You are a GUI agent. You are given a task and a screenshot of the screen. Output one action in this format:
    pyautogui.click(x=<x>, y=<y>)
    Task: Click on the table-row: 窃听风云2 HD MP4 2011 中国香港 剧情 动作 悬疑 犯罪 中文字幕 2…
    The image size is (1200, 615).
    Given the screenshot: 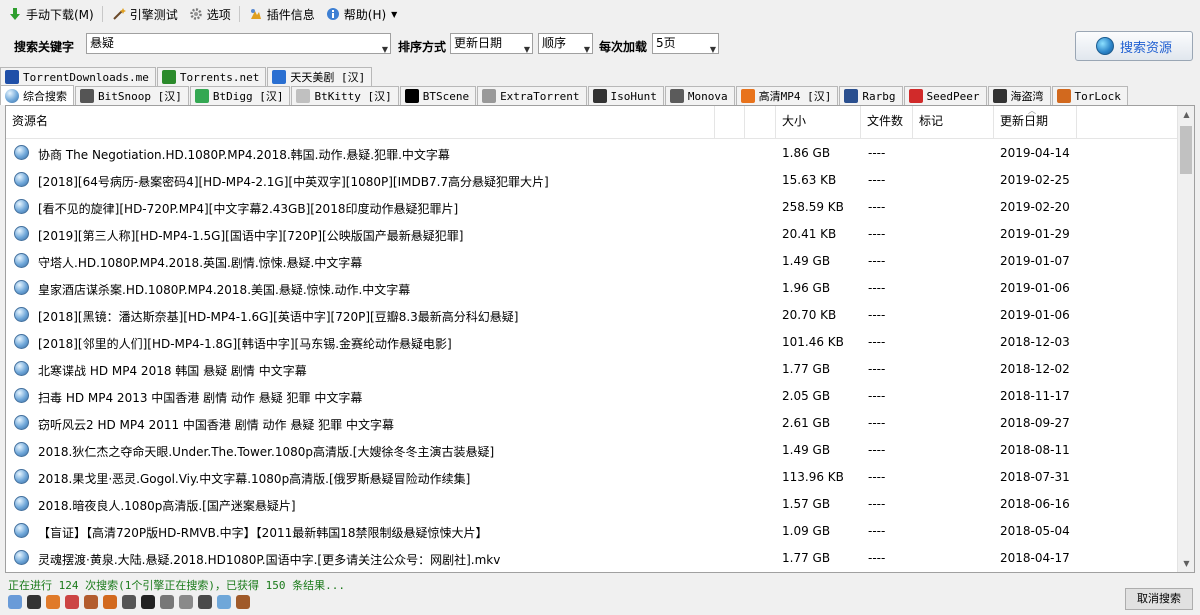 What is the action you would take?
    pyautogui.click(x=592, y=422)
    